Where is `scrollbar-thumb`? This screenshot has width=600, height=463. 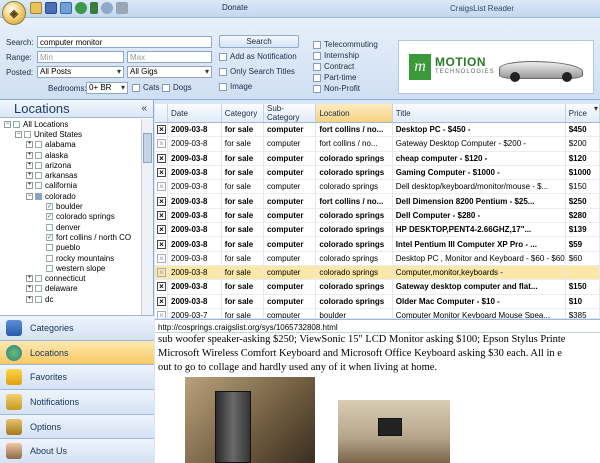
scrollbar-thumb is located at coordinates (147, 148).